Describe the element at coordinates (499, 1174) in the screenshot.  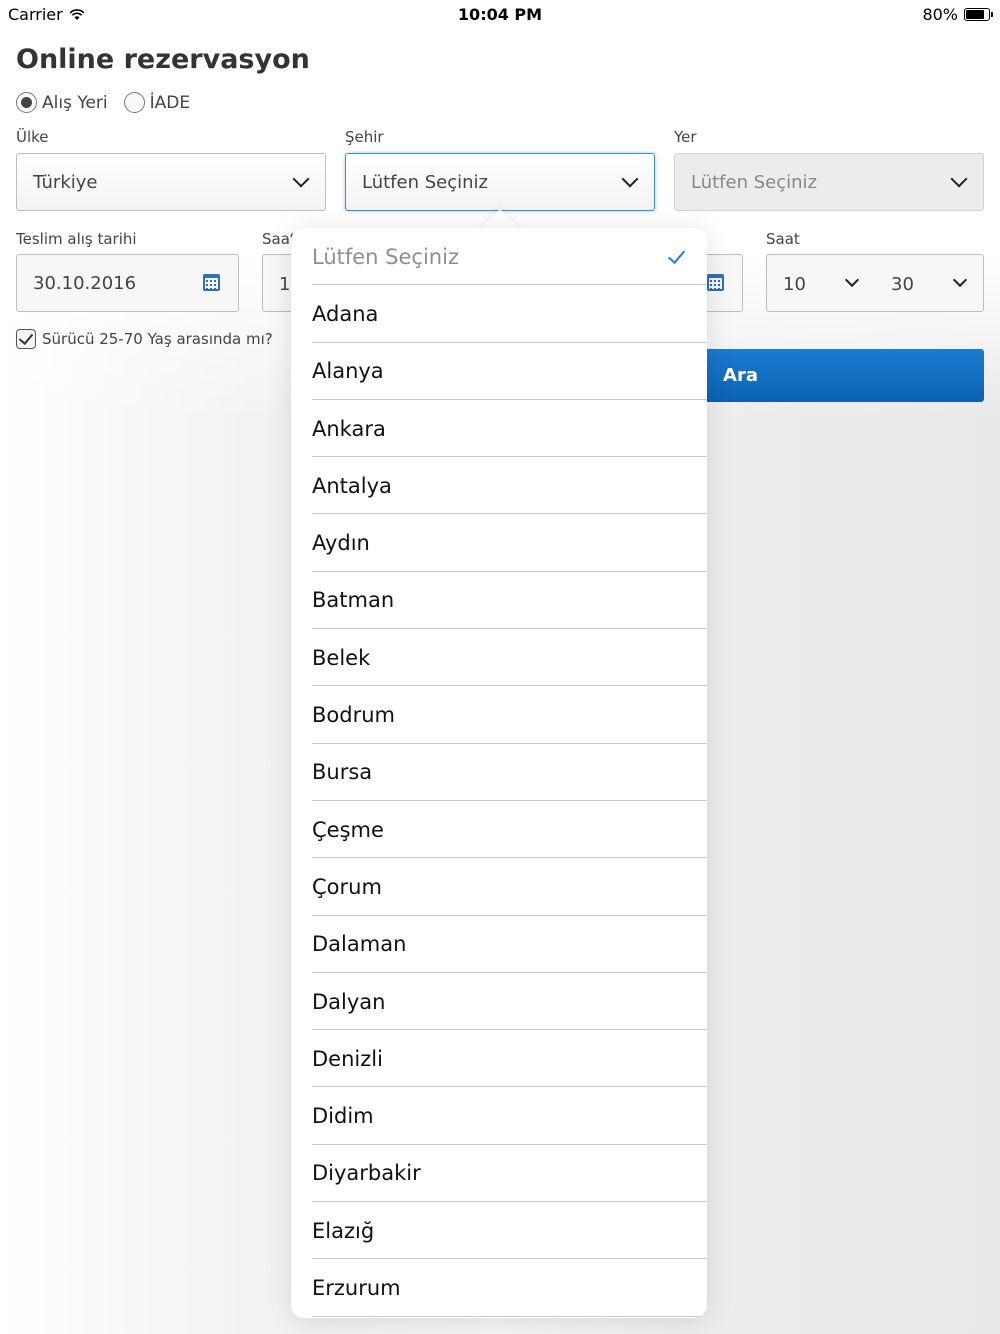
I see `city-option: Diyarbakir` at that location.